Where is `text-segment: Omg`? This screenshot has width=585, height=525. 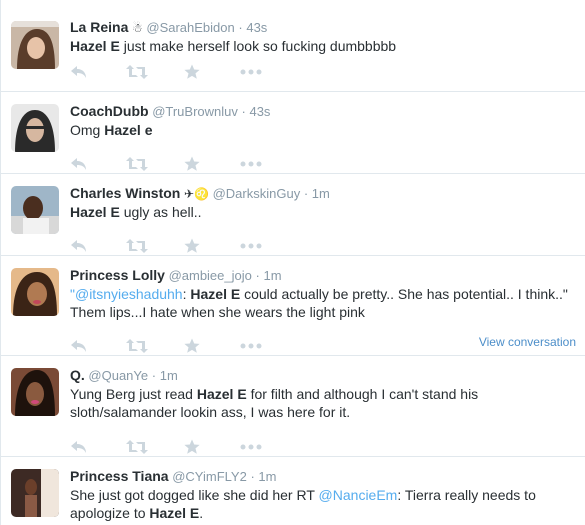
text-segment: Omg is located at coordinates (87, 130).